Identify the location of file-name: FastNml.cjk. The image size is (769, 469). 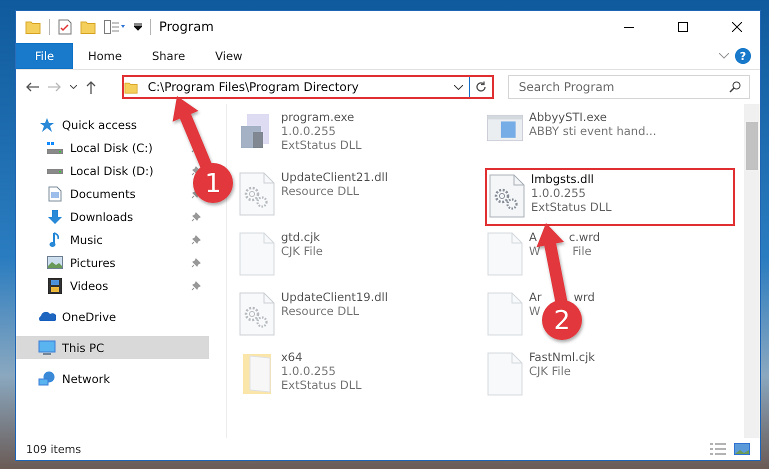
(562, 357).